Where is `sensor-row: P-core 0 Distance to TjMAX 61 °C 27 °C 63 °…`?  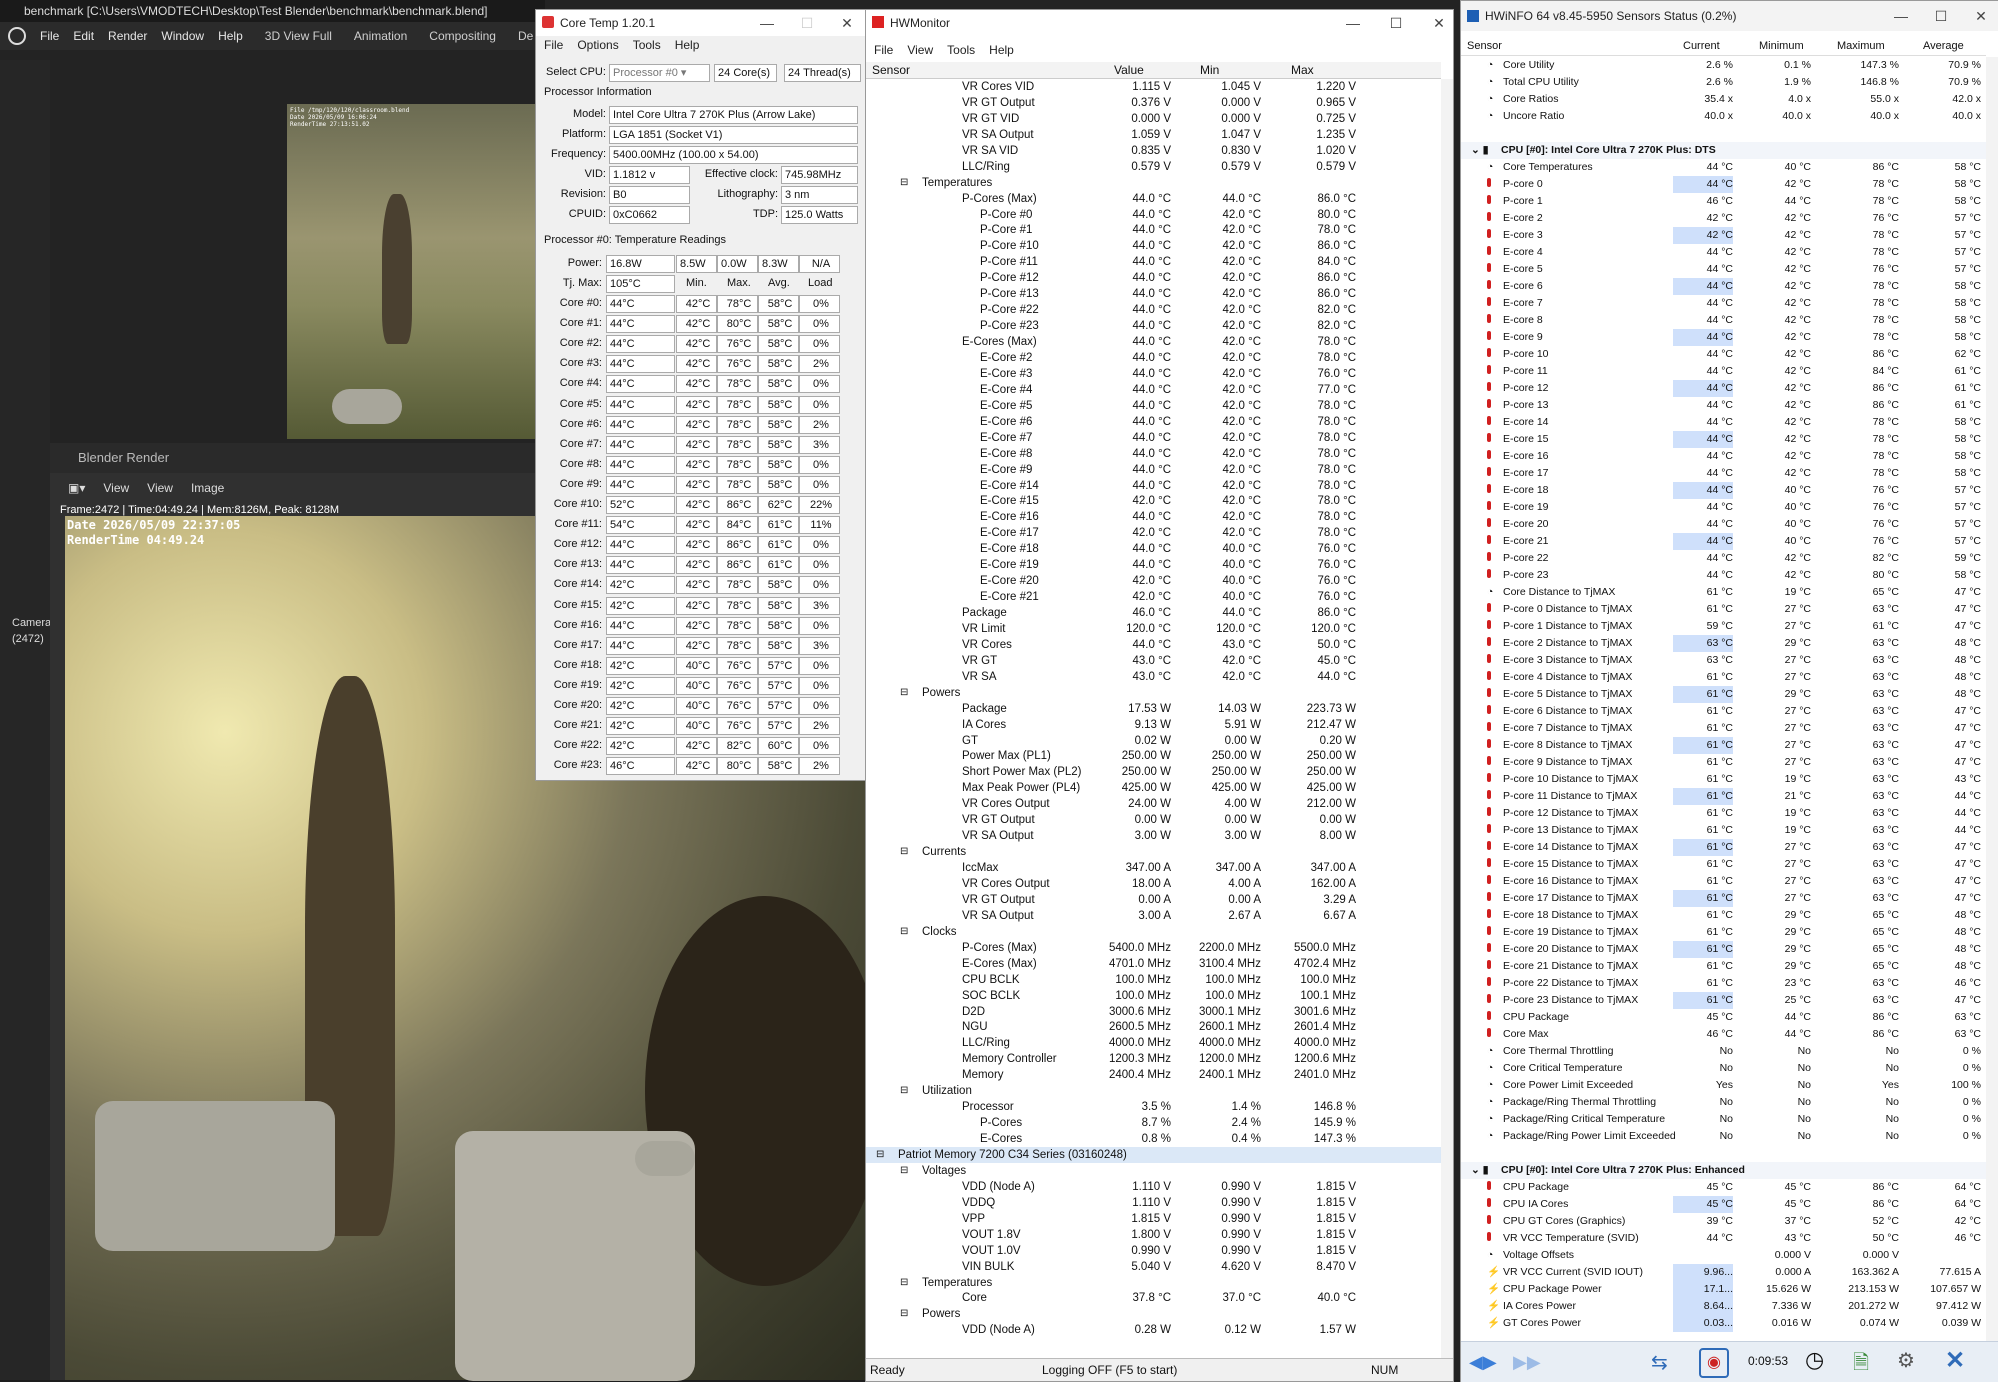 sensor-row: P-core 0 Distance to TjMAX 61 °C 27 °C 63 °… is located at coordinates (1723, 609).